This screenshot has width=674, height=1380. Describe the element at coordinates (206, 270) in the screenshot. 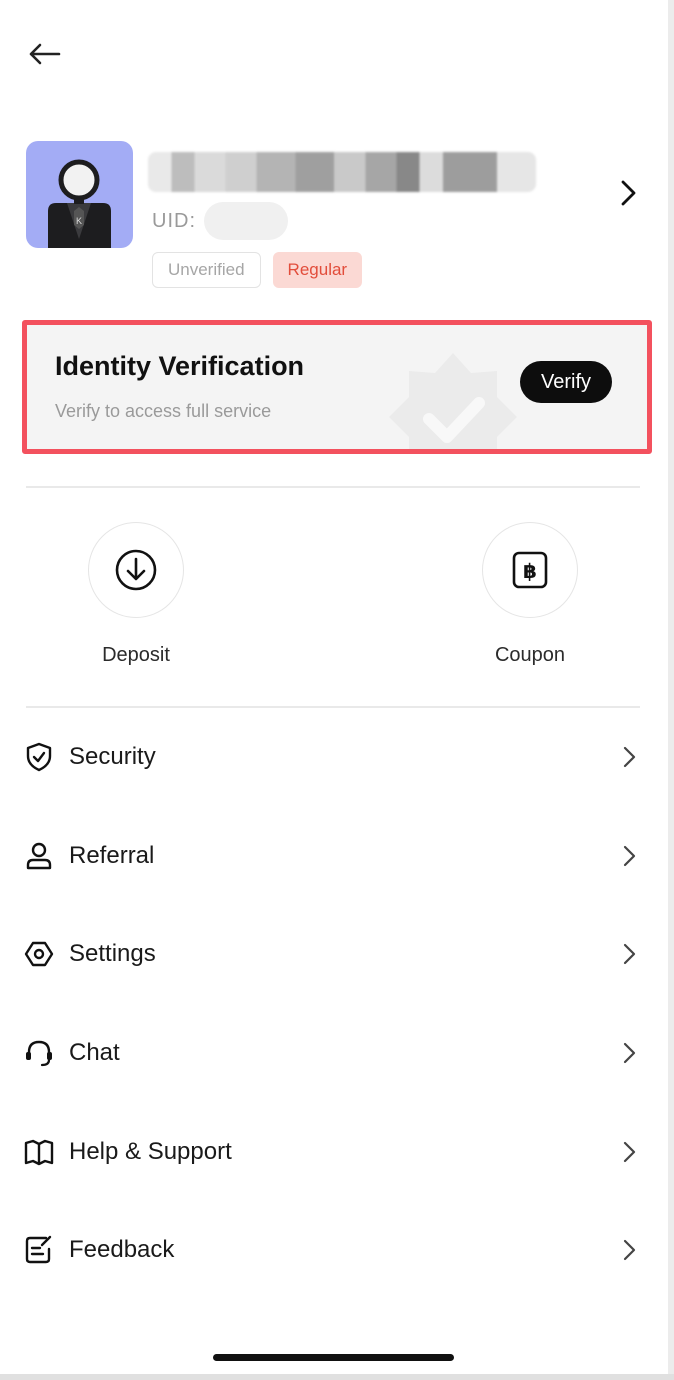

I see `unverified-badge: Unverified` at that location.